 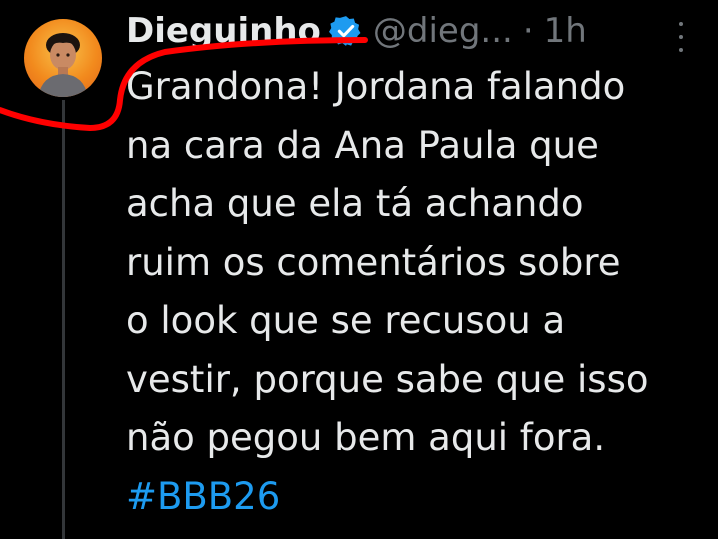 I want to click on tweet-line: não pegou bem aqui fora., so click(x=366, y=437).